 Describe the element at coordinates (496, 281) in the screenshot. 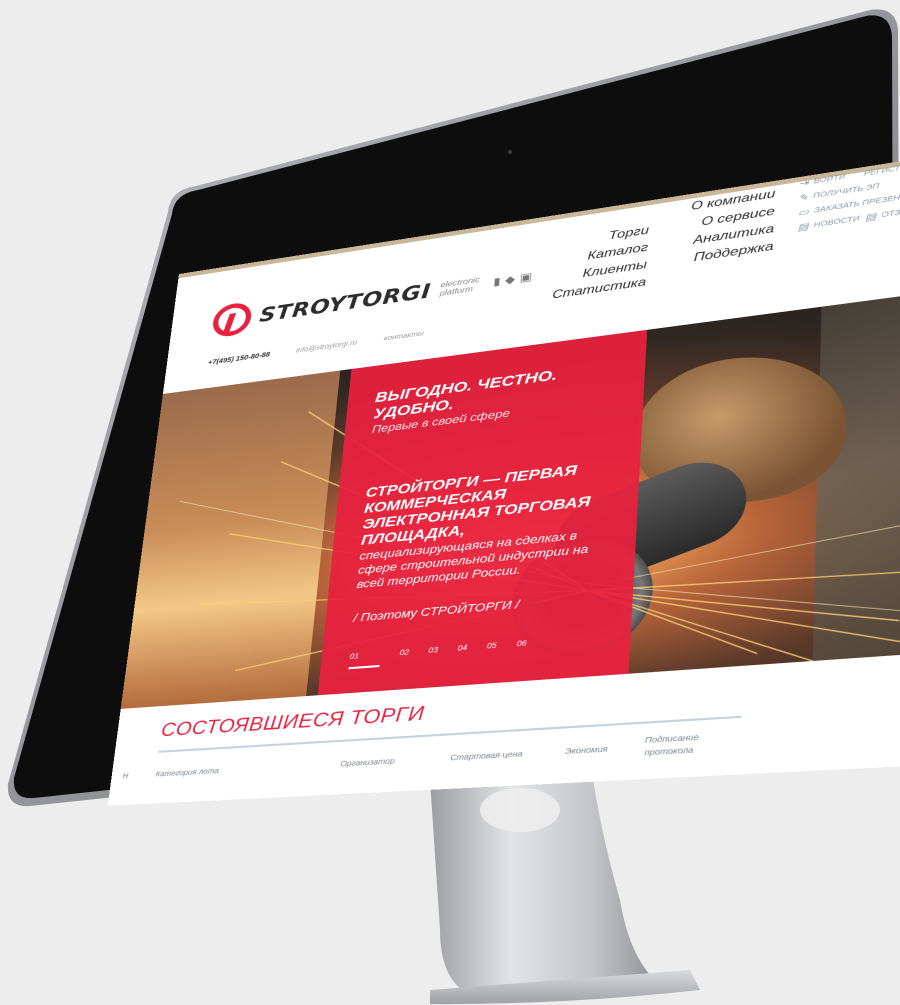

I see `laptop-icon: ▮` at that location.